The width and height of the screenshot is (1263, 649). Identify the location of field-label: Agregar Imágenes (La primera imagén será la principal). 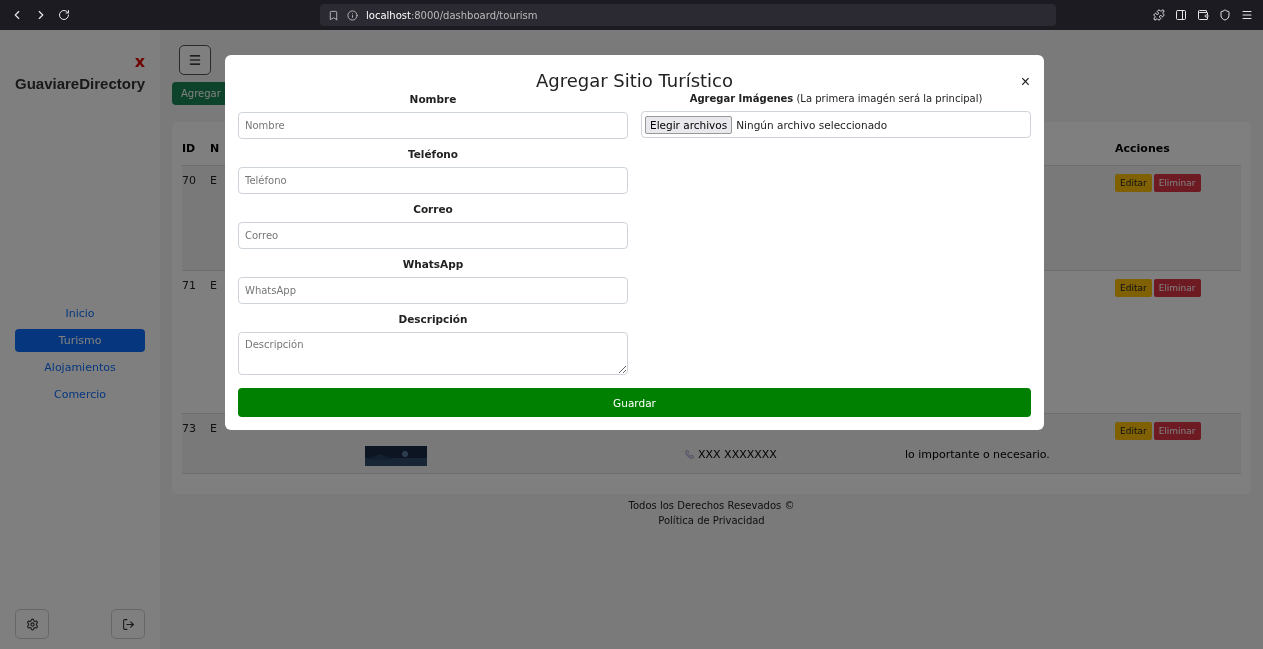
(836, 98).